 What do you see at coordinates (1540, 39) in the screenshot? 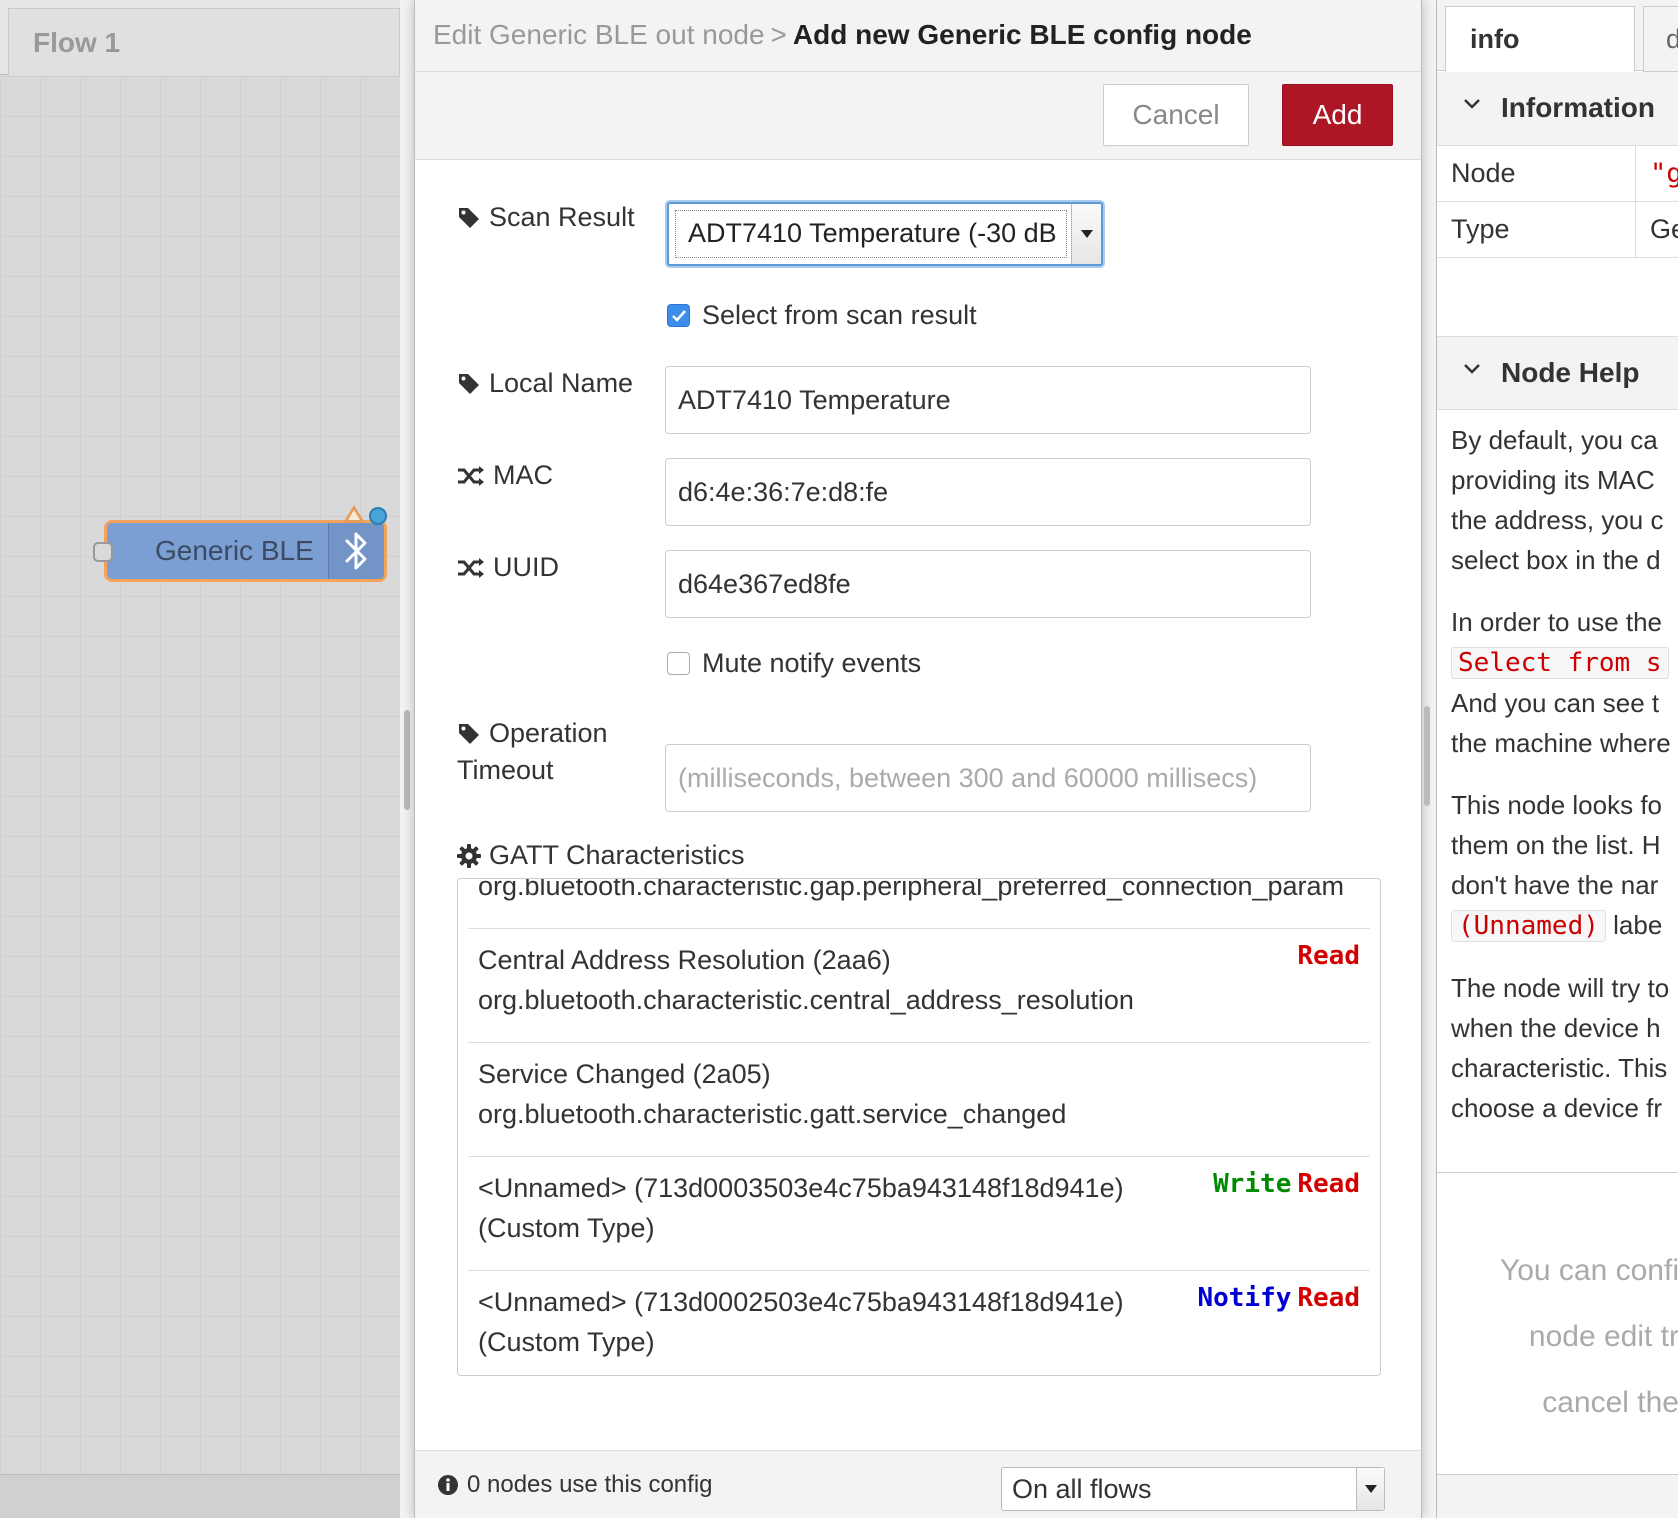
I see `tab-info: info` at bounding box center [1540, 39].